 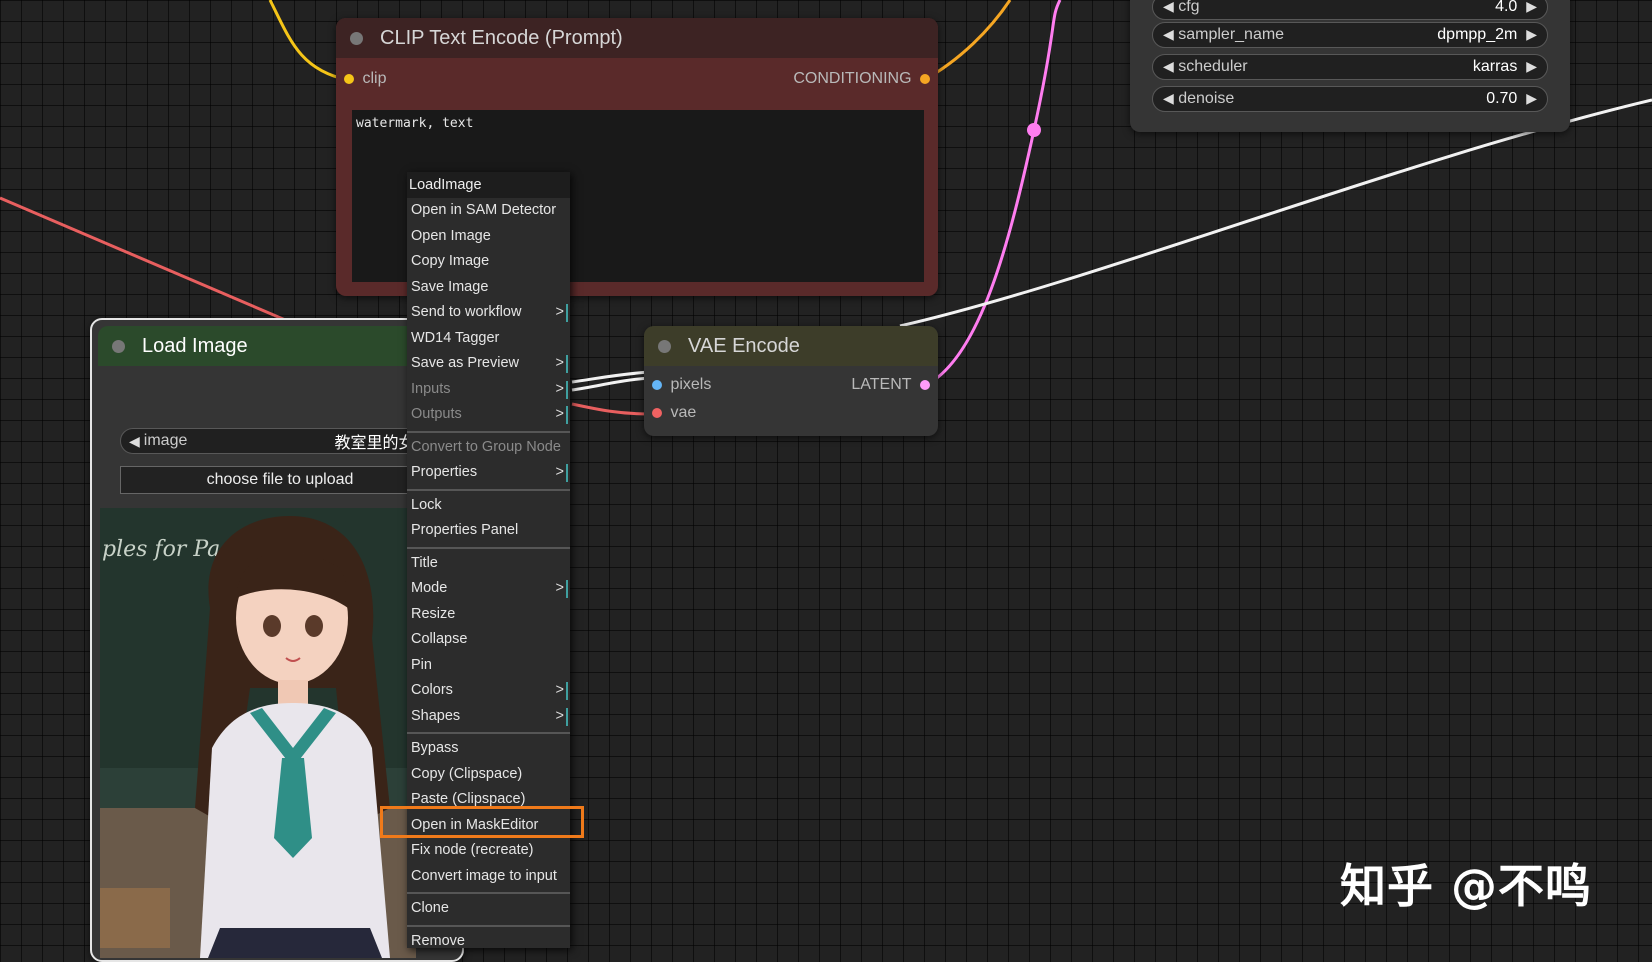 What do you see at coordinates (1213, 66) in the screenshot?
I see `scheduler-label: scheduler` at bounding box center [1213, 66].